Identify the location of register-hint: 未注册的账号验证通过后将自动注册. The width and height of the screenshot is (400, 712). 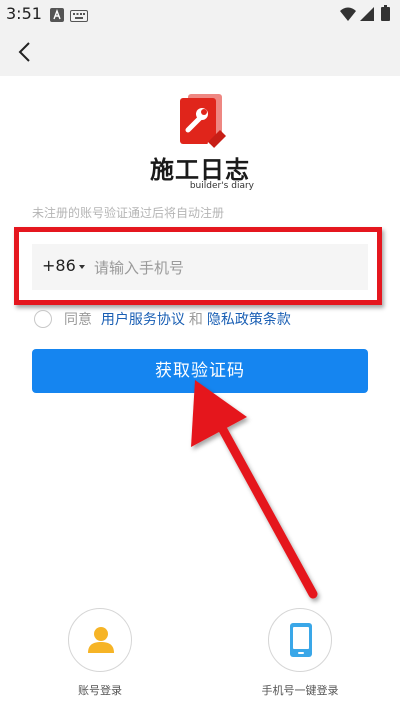
(128, 213).